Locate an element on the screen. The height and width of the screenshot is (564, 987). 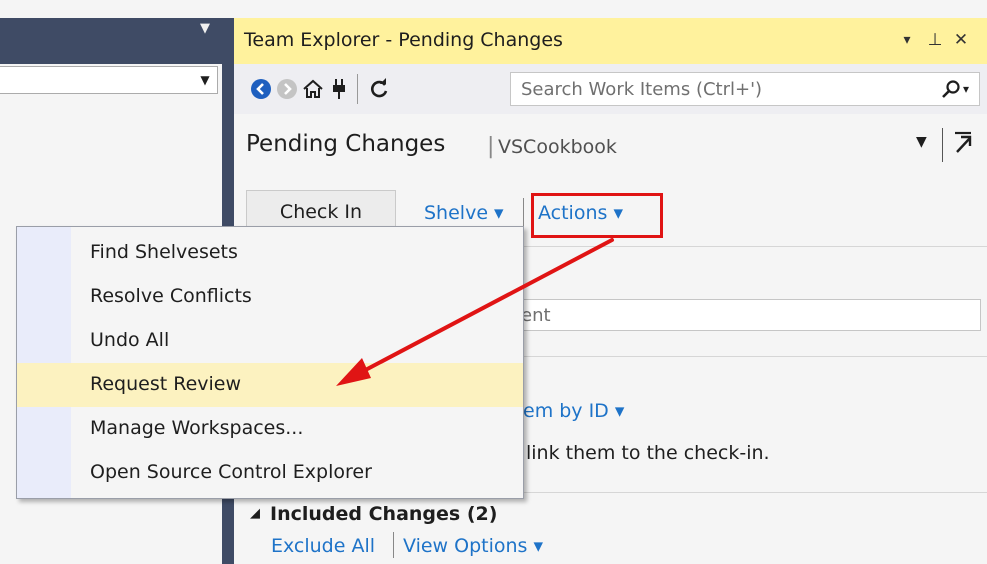
search-options-dropdown-icon: ▾ is located at coordinates (970, 89).